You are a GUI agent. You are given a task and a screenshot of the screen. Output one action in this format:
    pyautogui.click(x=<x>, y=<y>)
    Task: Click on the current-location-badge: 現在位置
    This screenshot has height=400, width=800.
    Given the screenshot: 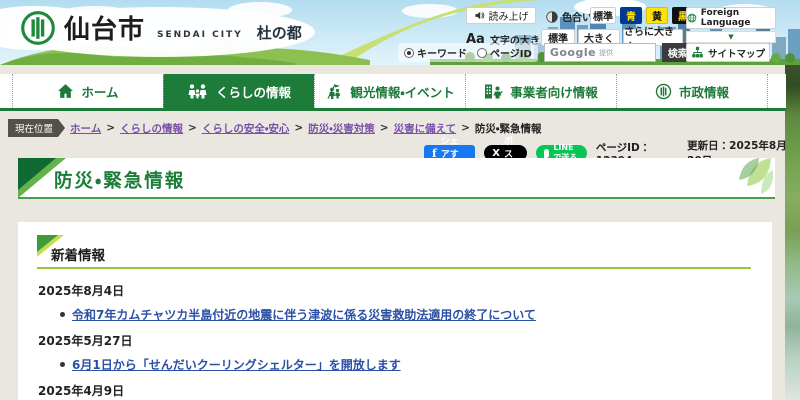 What is the action you would take?
    pyautogui.click(x=36, y=128)
    